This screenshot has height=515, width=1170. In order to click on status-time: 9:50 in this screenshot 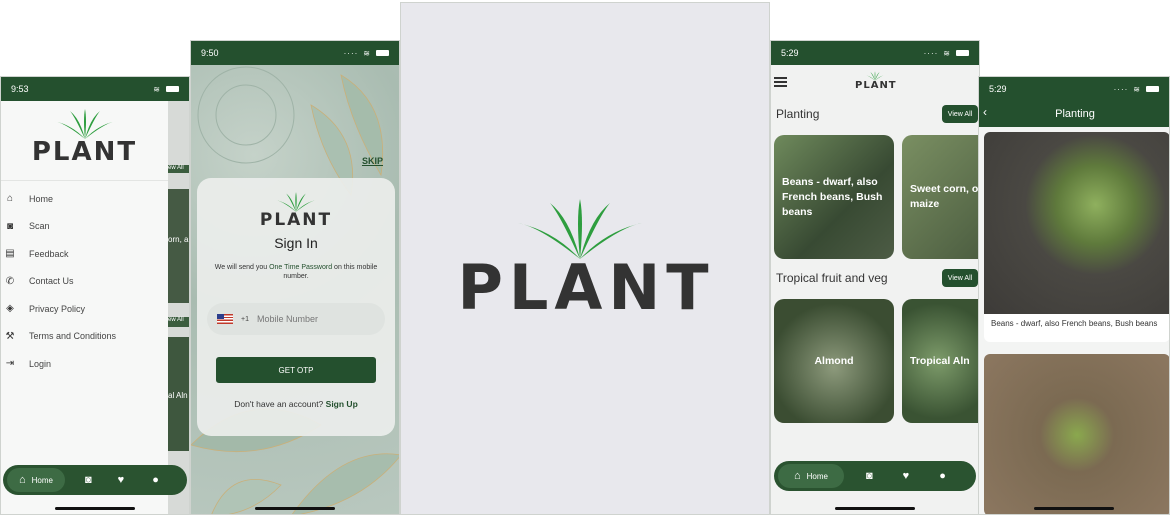, I will do `click(210, 53)`.